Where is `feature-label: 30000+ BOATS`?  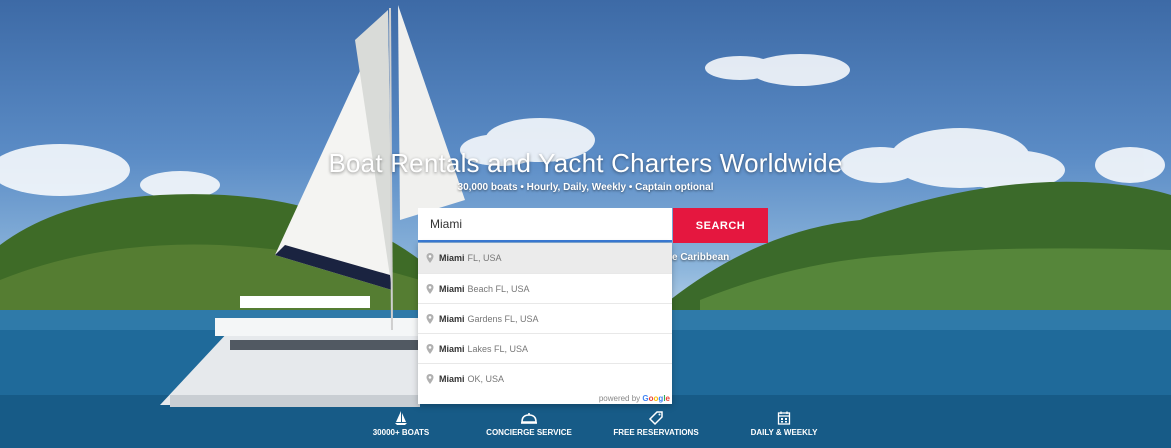 feature-label: 30000+ BOATS is located at coordinates (401, 432).